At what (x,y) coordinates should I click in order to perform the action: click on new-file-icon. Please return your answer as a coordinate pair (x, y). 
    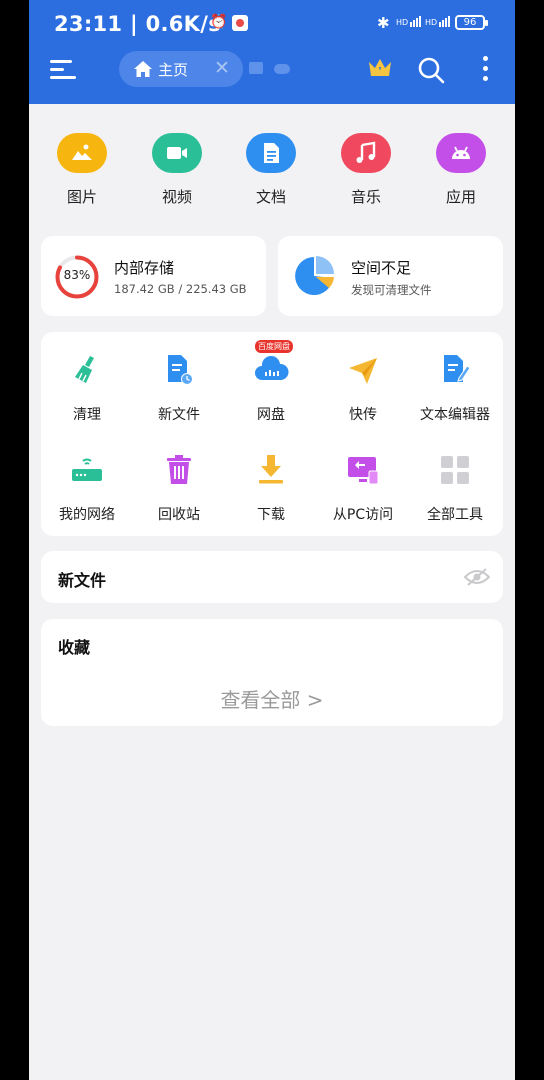
    Looking at the image, I should click on (180, 370).